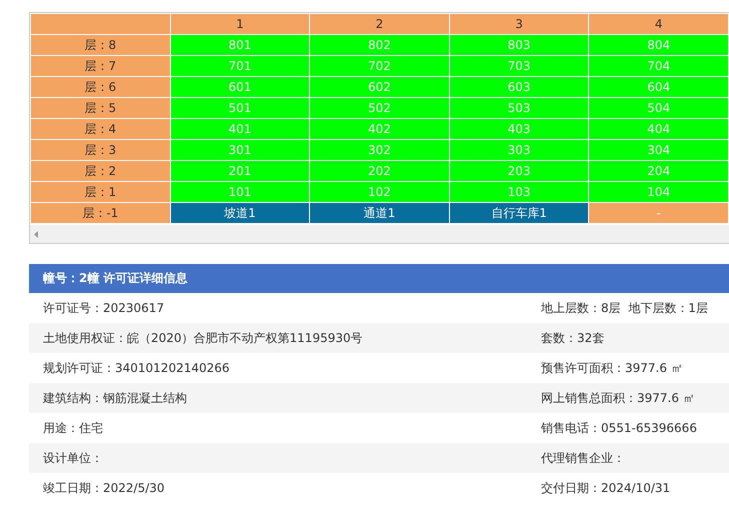 The width and height of the screenshot is (729, 508). What do you see at coordinates (240, 213) in the screenshot?
I see `facility-cell: 坡道1` at bounding box center [240, 213].